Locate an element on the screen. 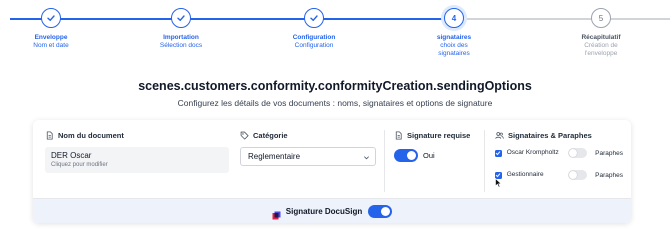  document-name-label: Nom du document is located at coordinates (91, 135).